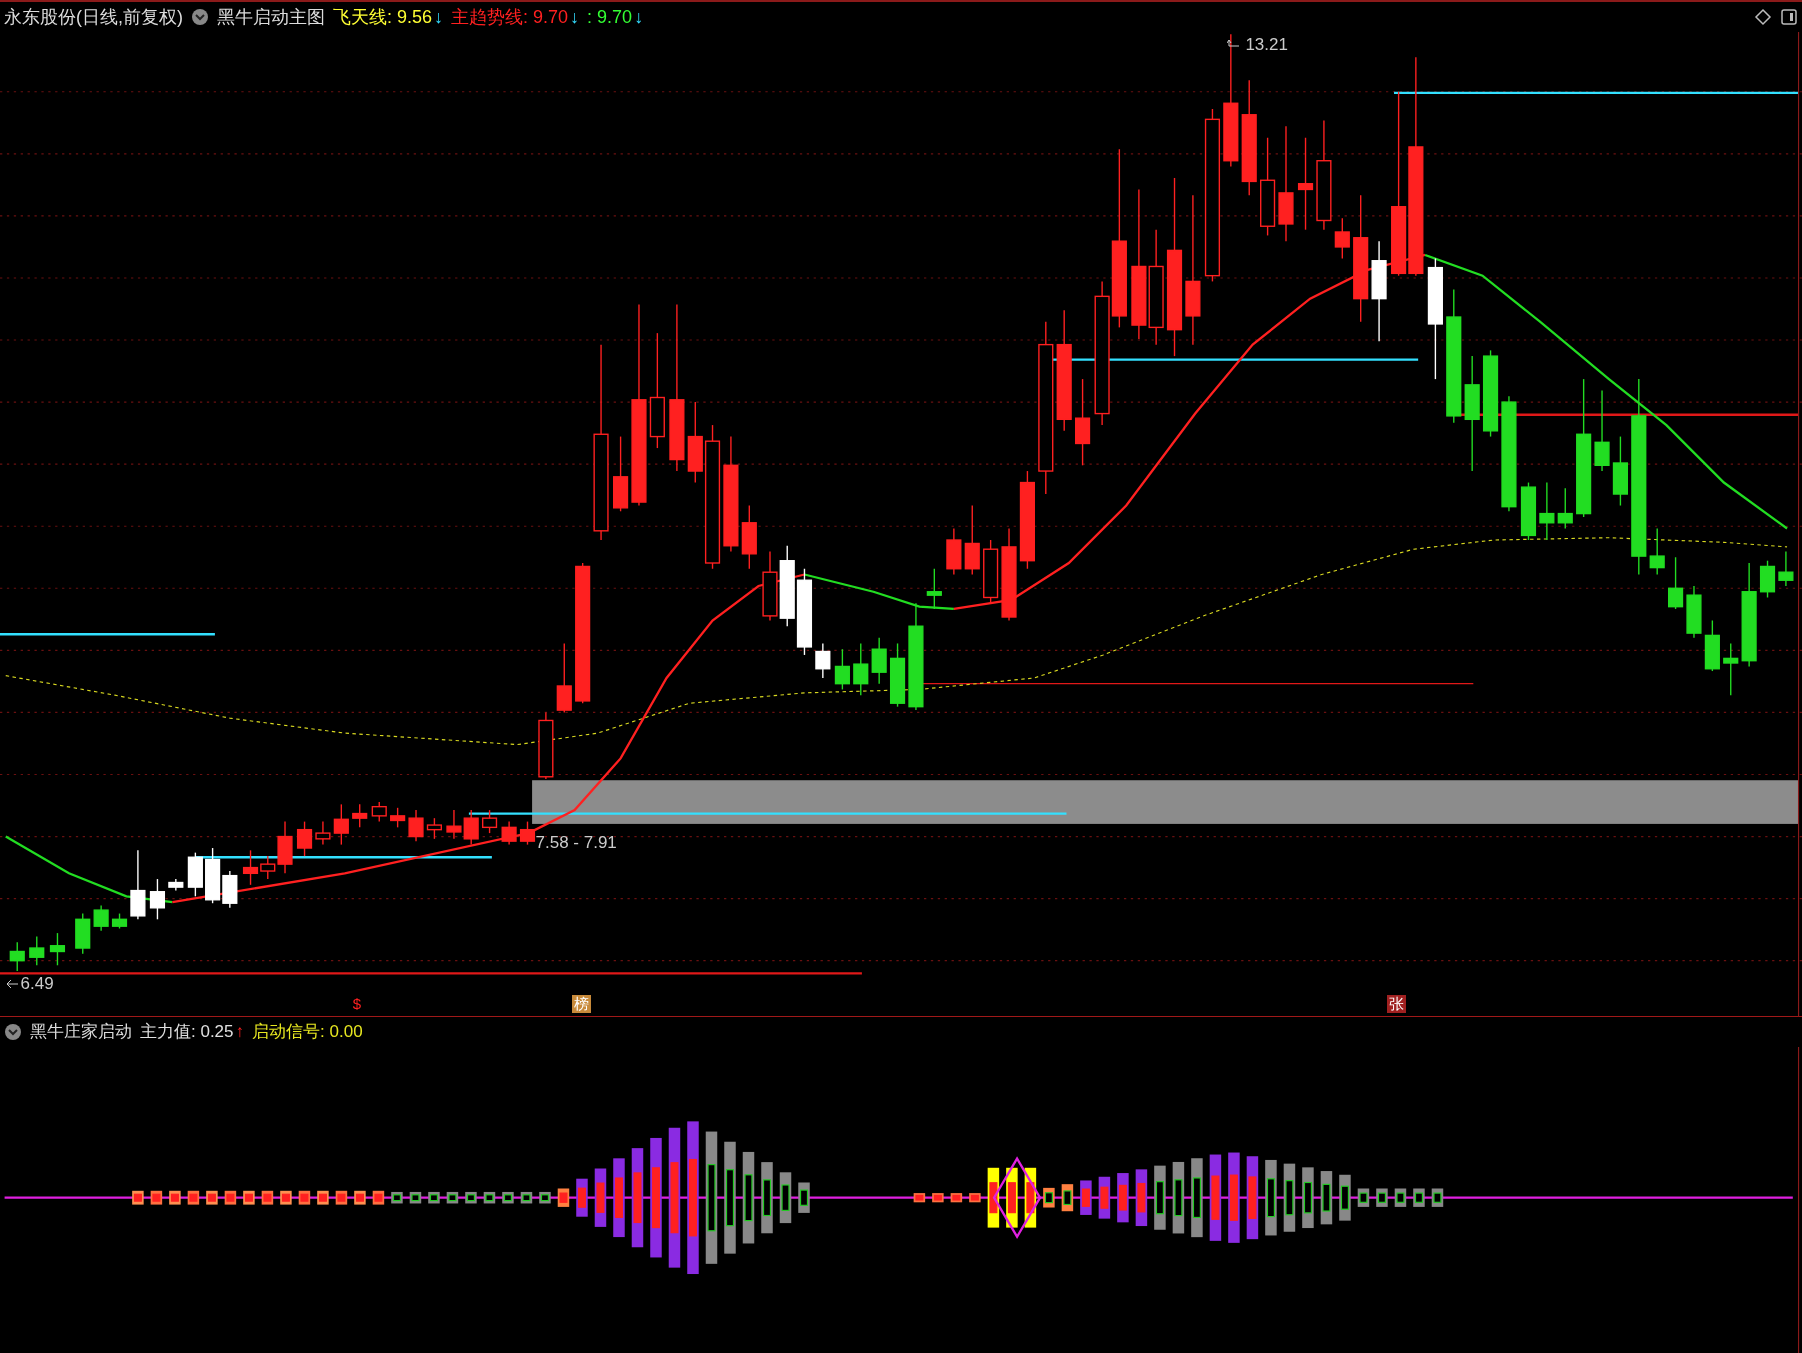 This screenshot has width=1802, height=1353. I want to click on indicator-value: : 9.70, so click(610, 17).